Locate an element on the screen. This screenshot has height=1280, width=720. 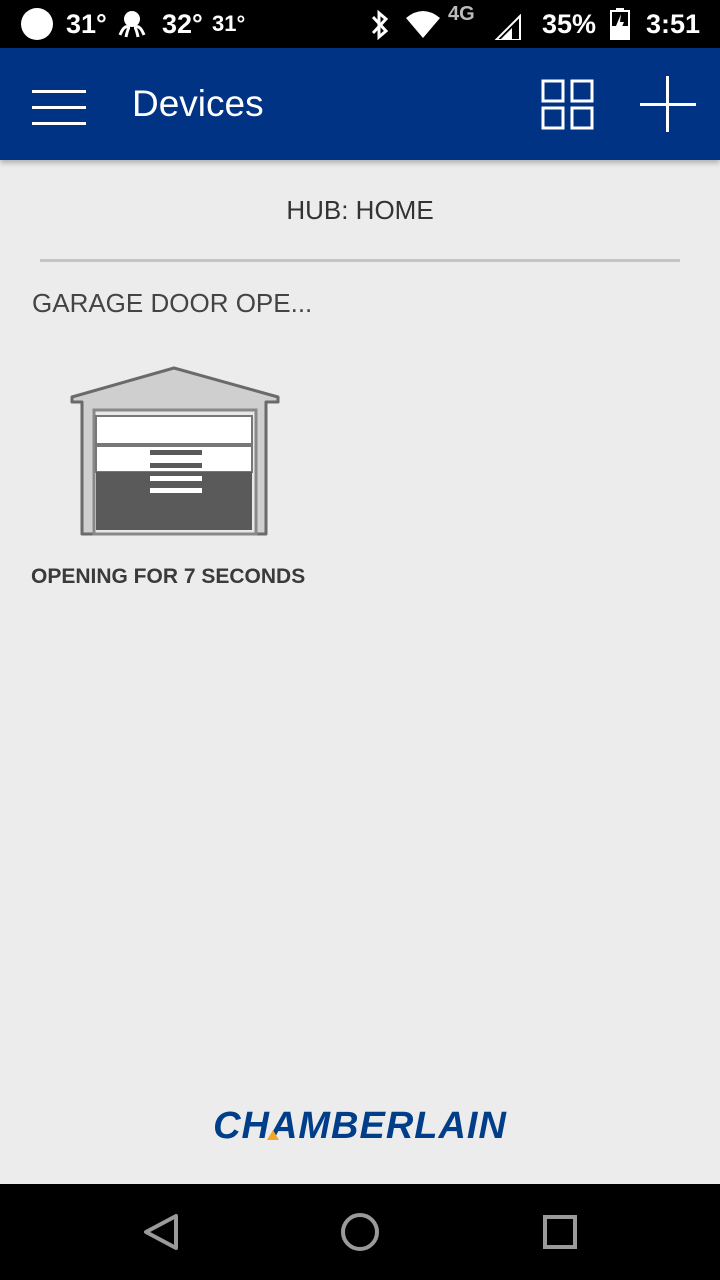
cell-signal-icon is located at coordinates (507, 27).